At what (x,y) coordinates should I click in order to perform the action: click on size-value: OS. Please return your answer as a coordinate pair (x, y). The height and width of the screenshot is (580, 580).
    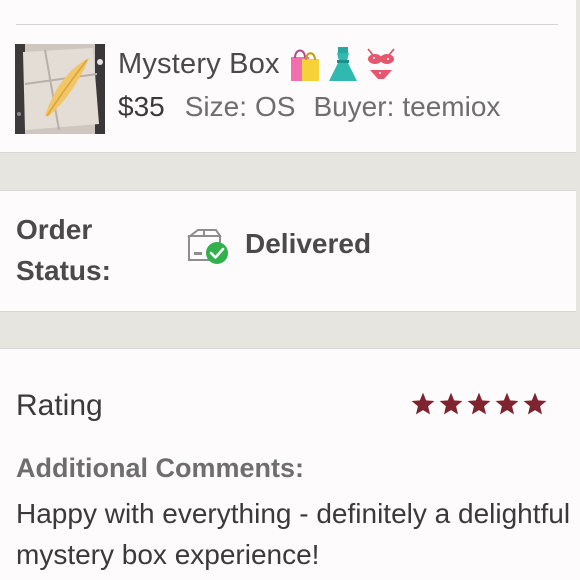
    Looking at the image, I should click on (275, 106).